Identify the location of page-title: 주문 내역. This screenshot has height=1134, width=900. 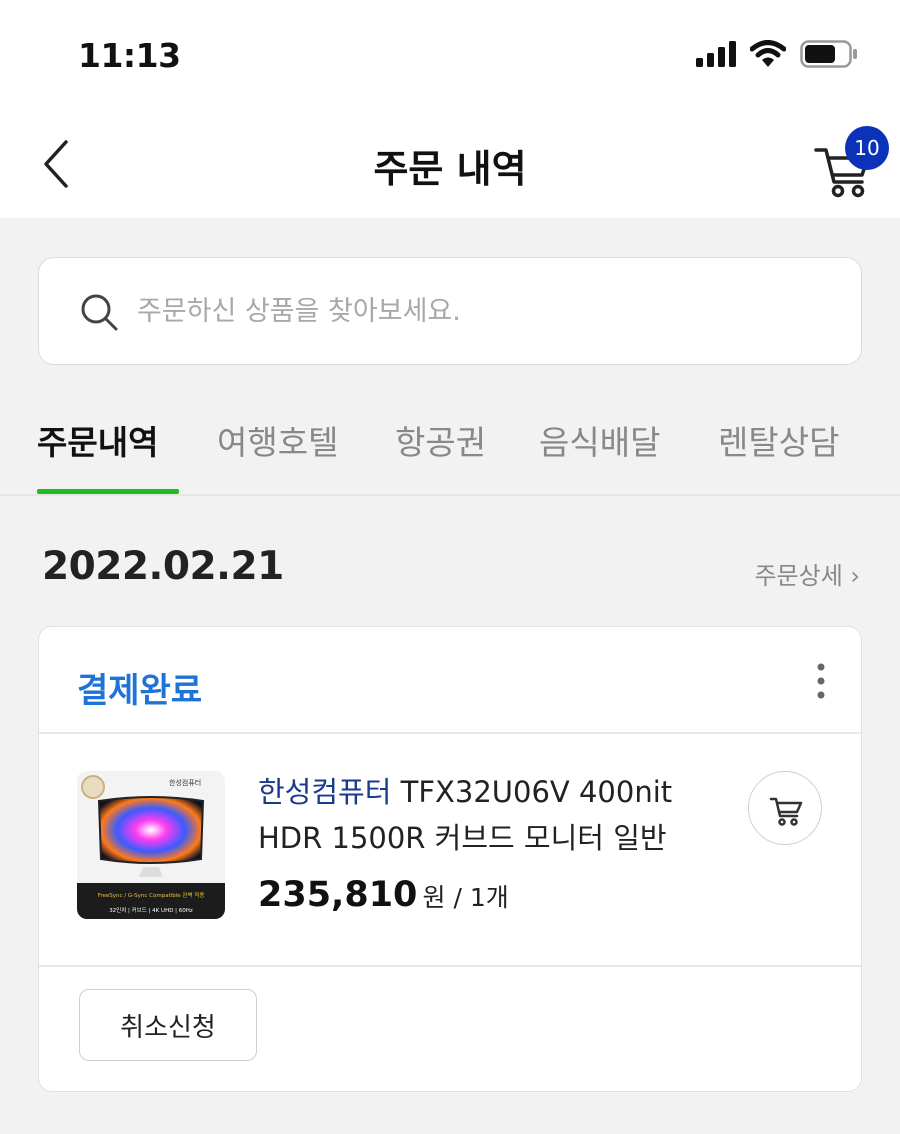
(450, 169).